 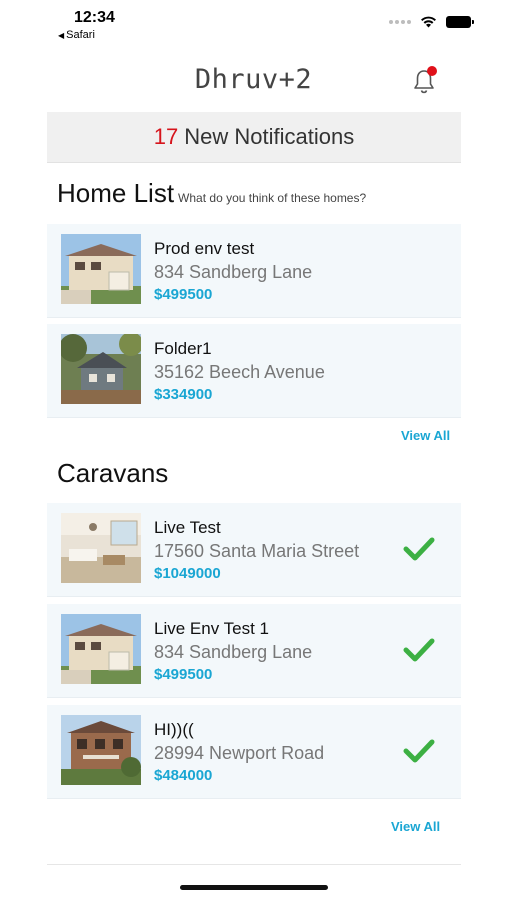 What do you see at coordinates (183, 775) in the screenshot?
I see `item-price: $484000` at bounding box center [183, 775].